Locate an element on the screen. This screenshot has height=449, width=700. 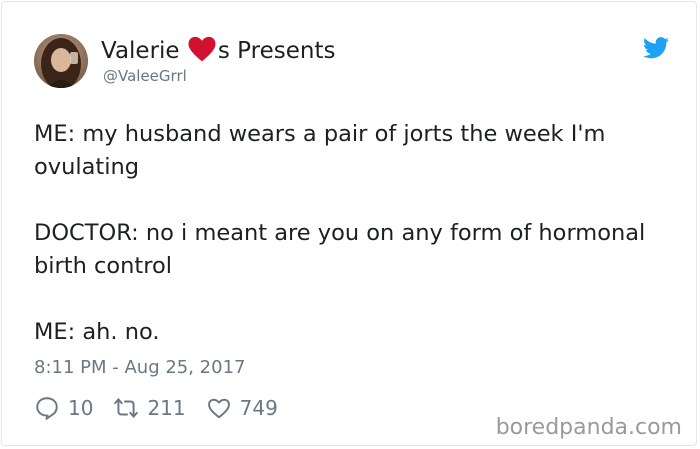
like-count: 749 is located at coordinates (258, 408).